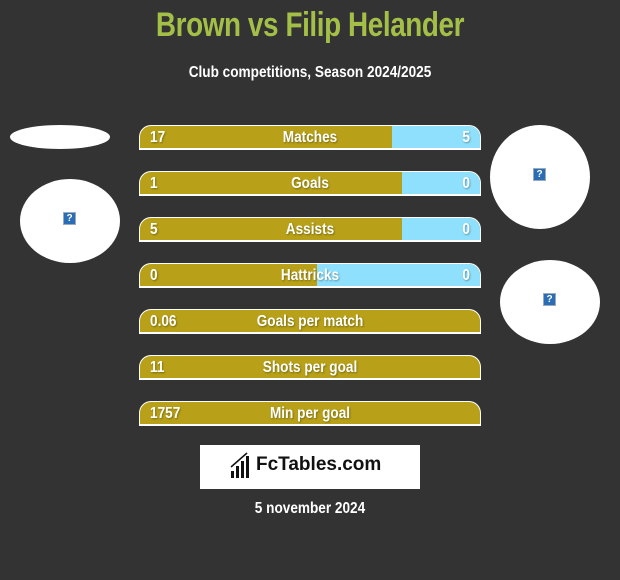 Image resolution: width=620 pixels, height=580 pixels. What do you see at coordinates (154, 183) in the screenshot?
I see `left-value: 1` at bounding box center [154, 183].